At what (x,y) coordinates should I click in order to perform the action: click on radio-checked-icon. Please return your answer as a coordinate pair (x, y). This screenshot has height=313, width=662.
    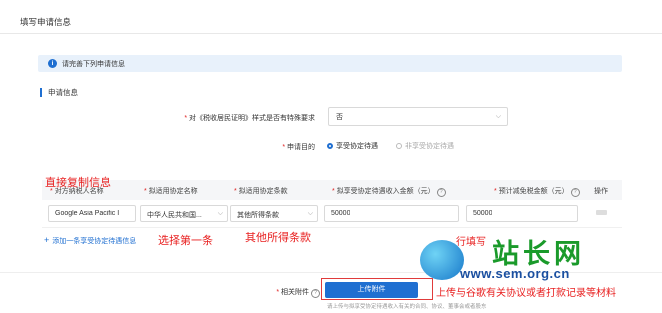
    Looking at the image, I should click on (330, 146).